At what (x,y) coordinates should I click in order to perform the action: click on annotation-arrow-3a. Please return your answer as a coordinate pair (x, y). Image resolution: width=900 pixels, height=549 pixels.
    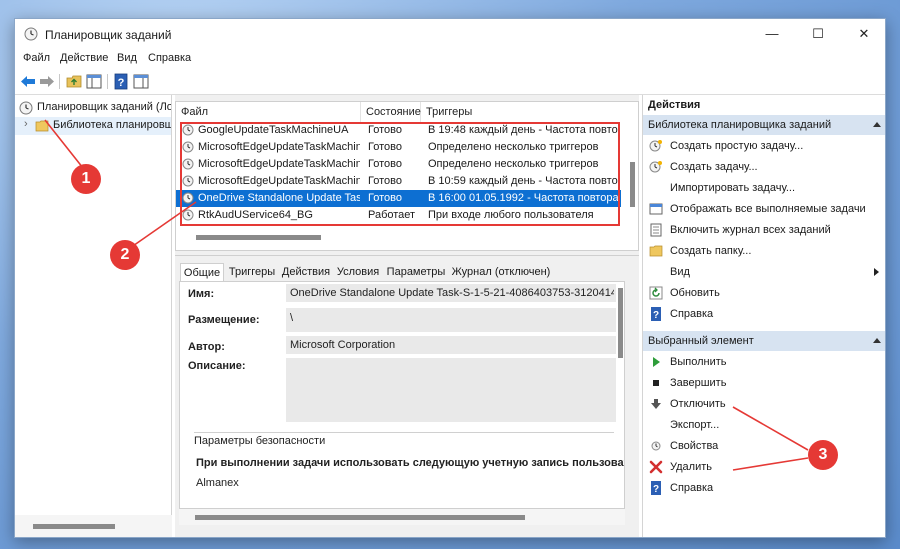
    Looking at the image, I should click on (770, 428).